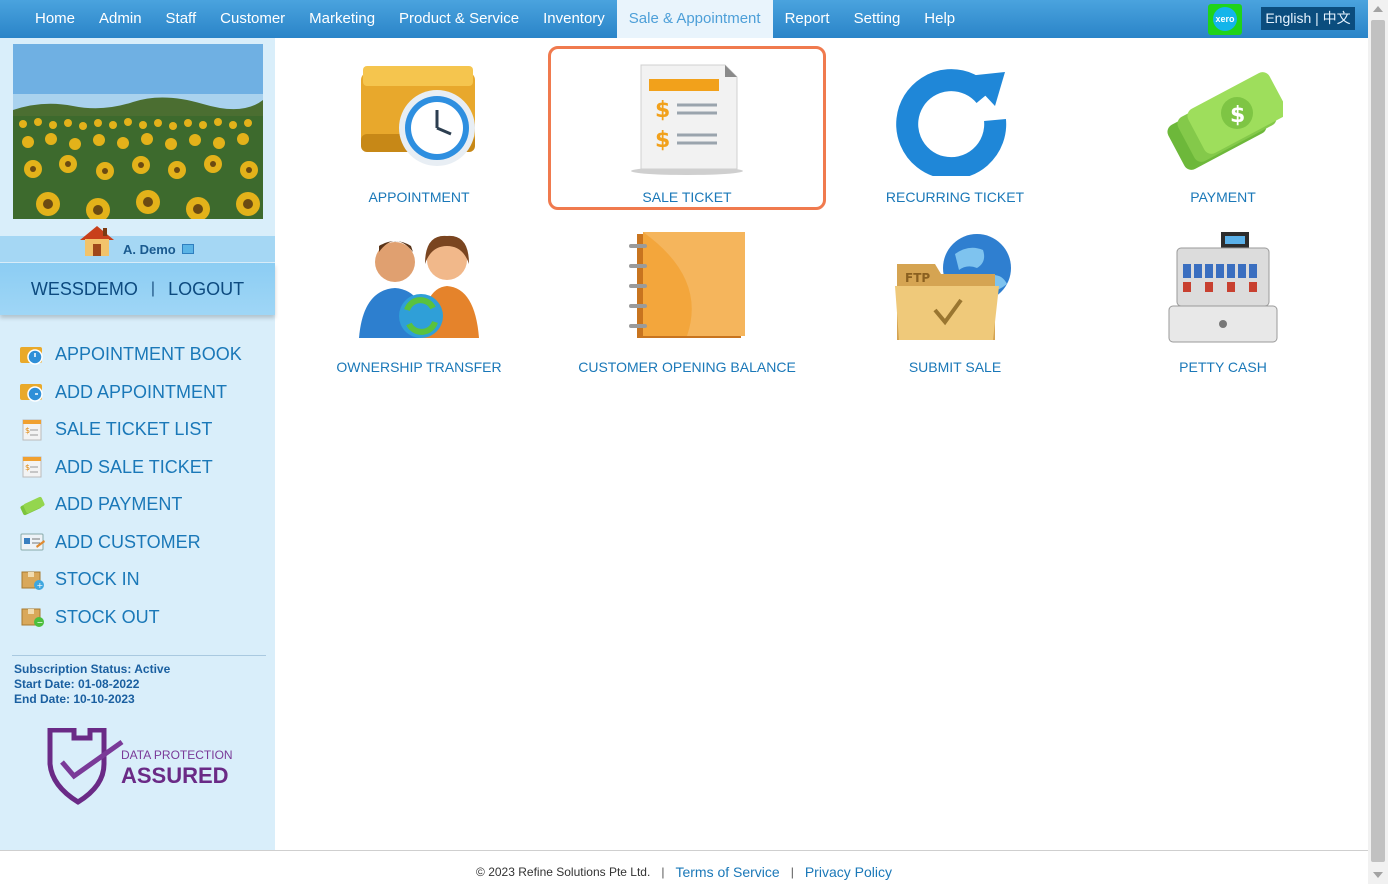 Image resolution: width=1388 pixels, height=884 pixels. What do you see at coordinates (955, 367) in the screenshot?
I see `tile-label: SUBMIT SALE` at bounding box center [955, 367].